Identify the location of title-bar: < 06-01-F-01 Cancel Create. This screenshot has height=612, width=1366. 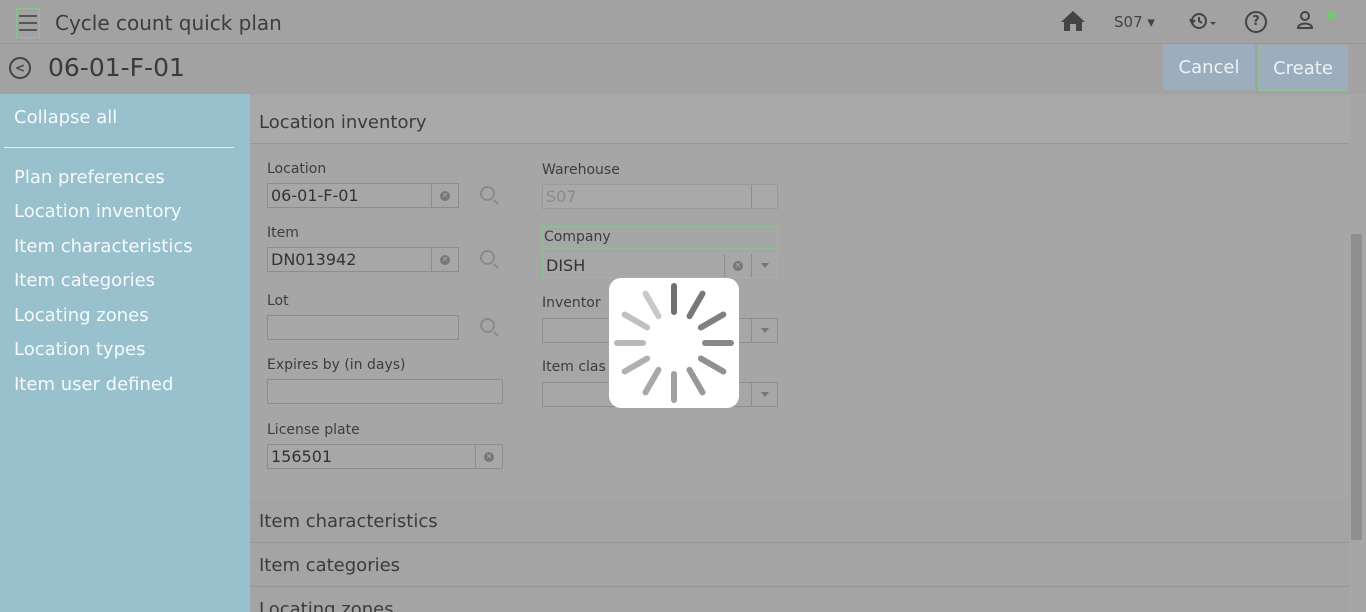
(683, 69).